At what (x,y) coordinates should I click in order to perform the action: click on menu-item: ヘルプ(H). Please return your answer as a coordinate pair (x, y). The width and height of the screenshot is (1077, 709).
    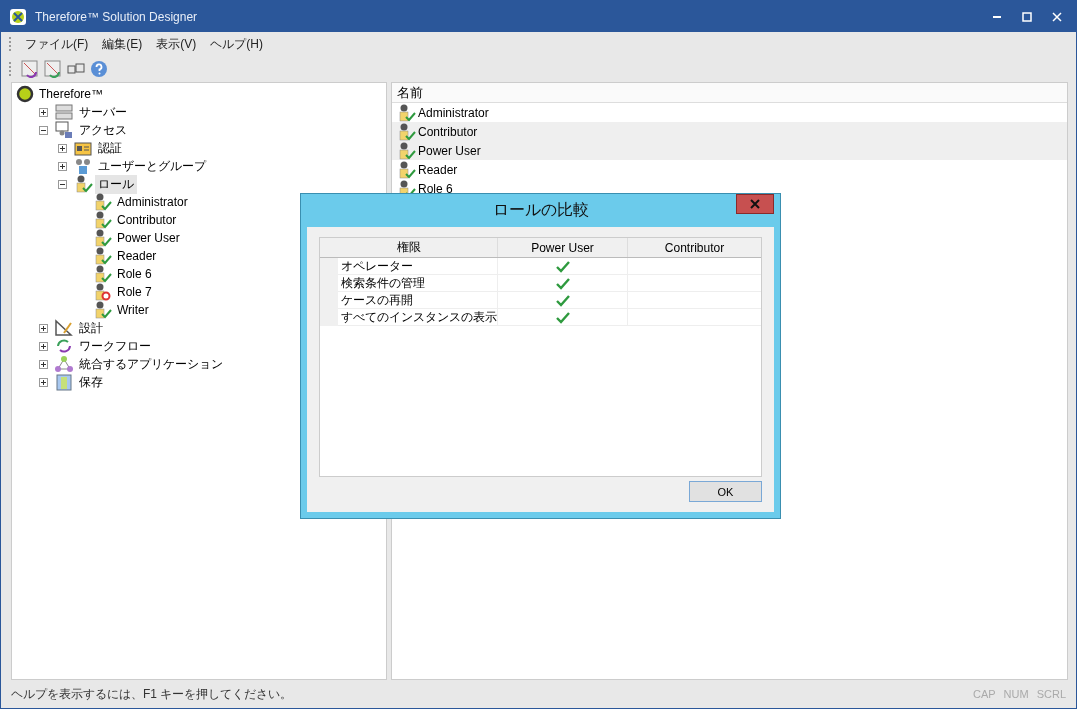
    Looking at the image, I should click on (236, 44).